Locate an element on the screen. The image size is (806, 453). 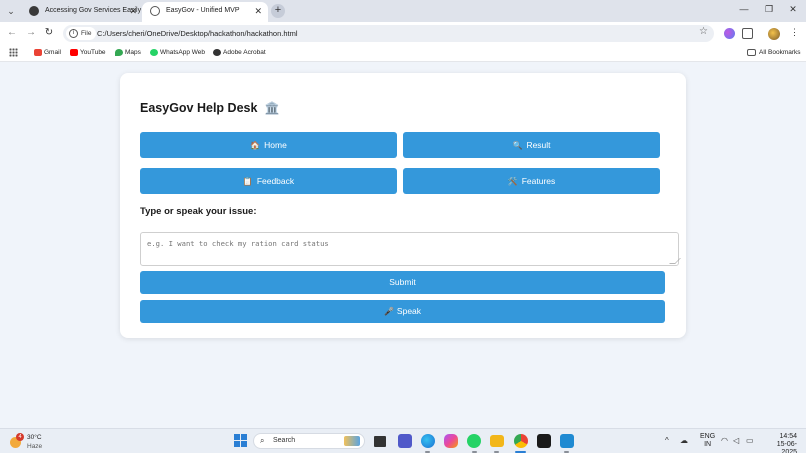
tray-chevron-icon: ^ is located at coordinates (667, 440).